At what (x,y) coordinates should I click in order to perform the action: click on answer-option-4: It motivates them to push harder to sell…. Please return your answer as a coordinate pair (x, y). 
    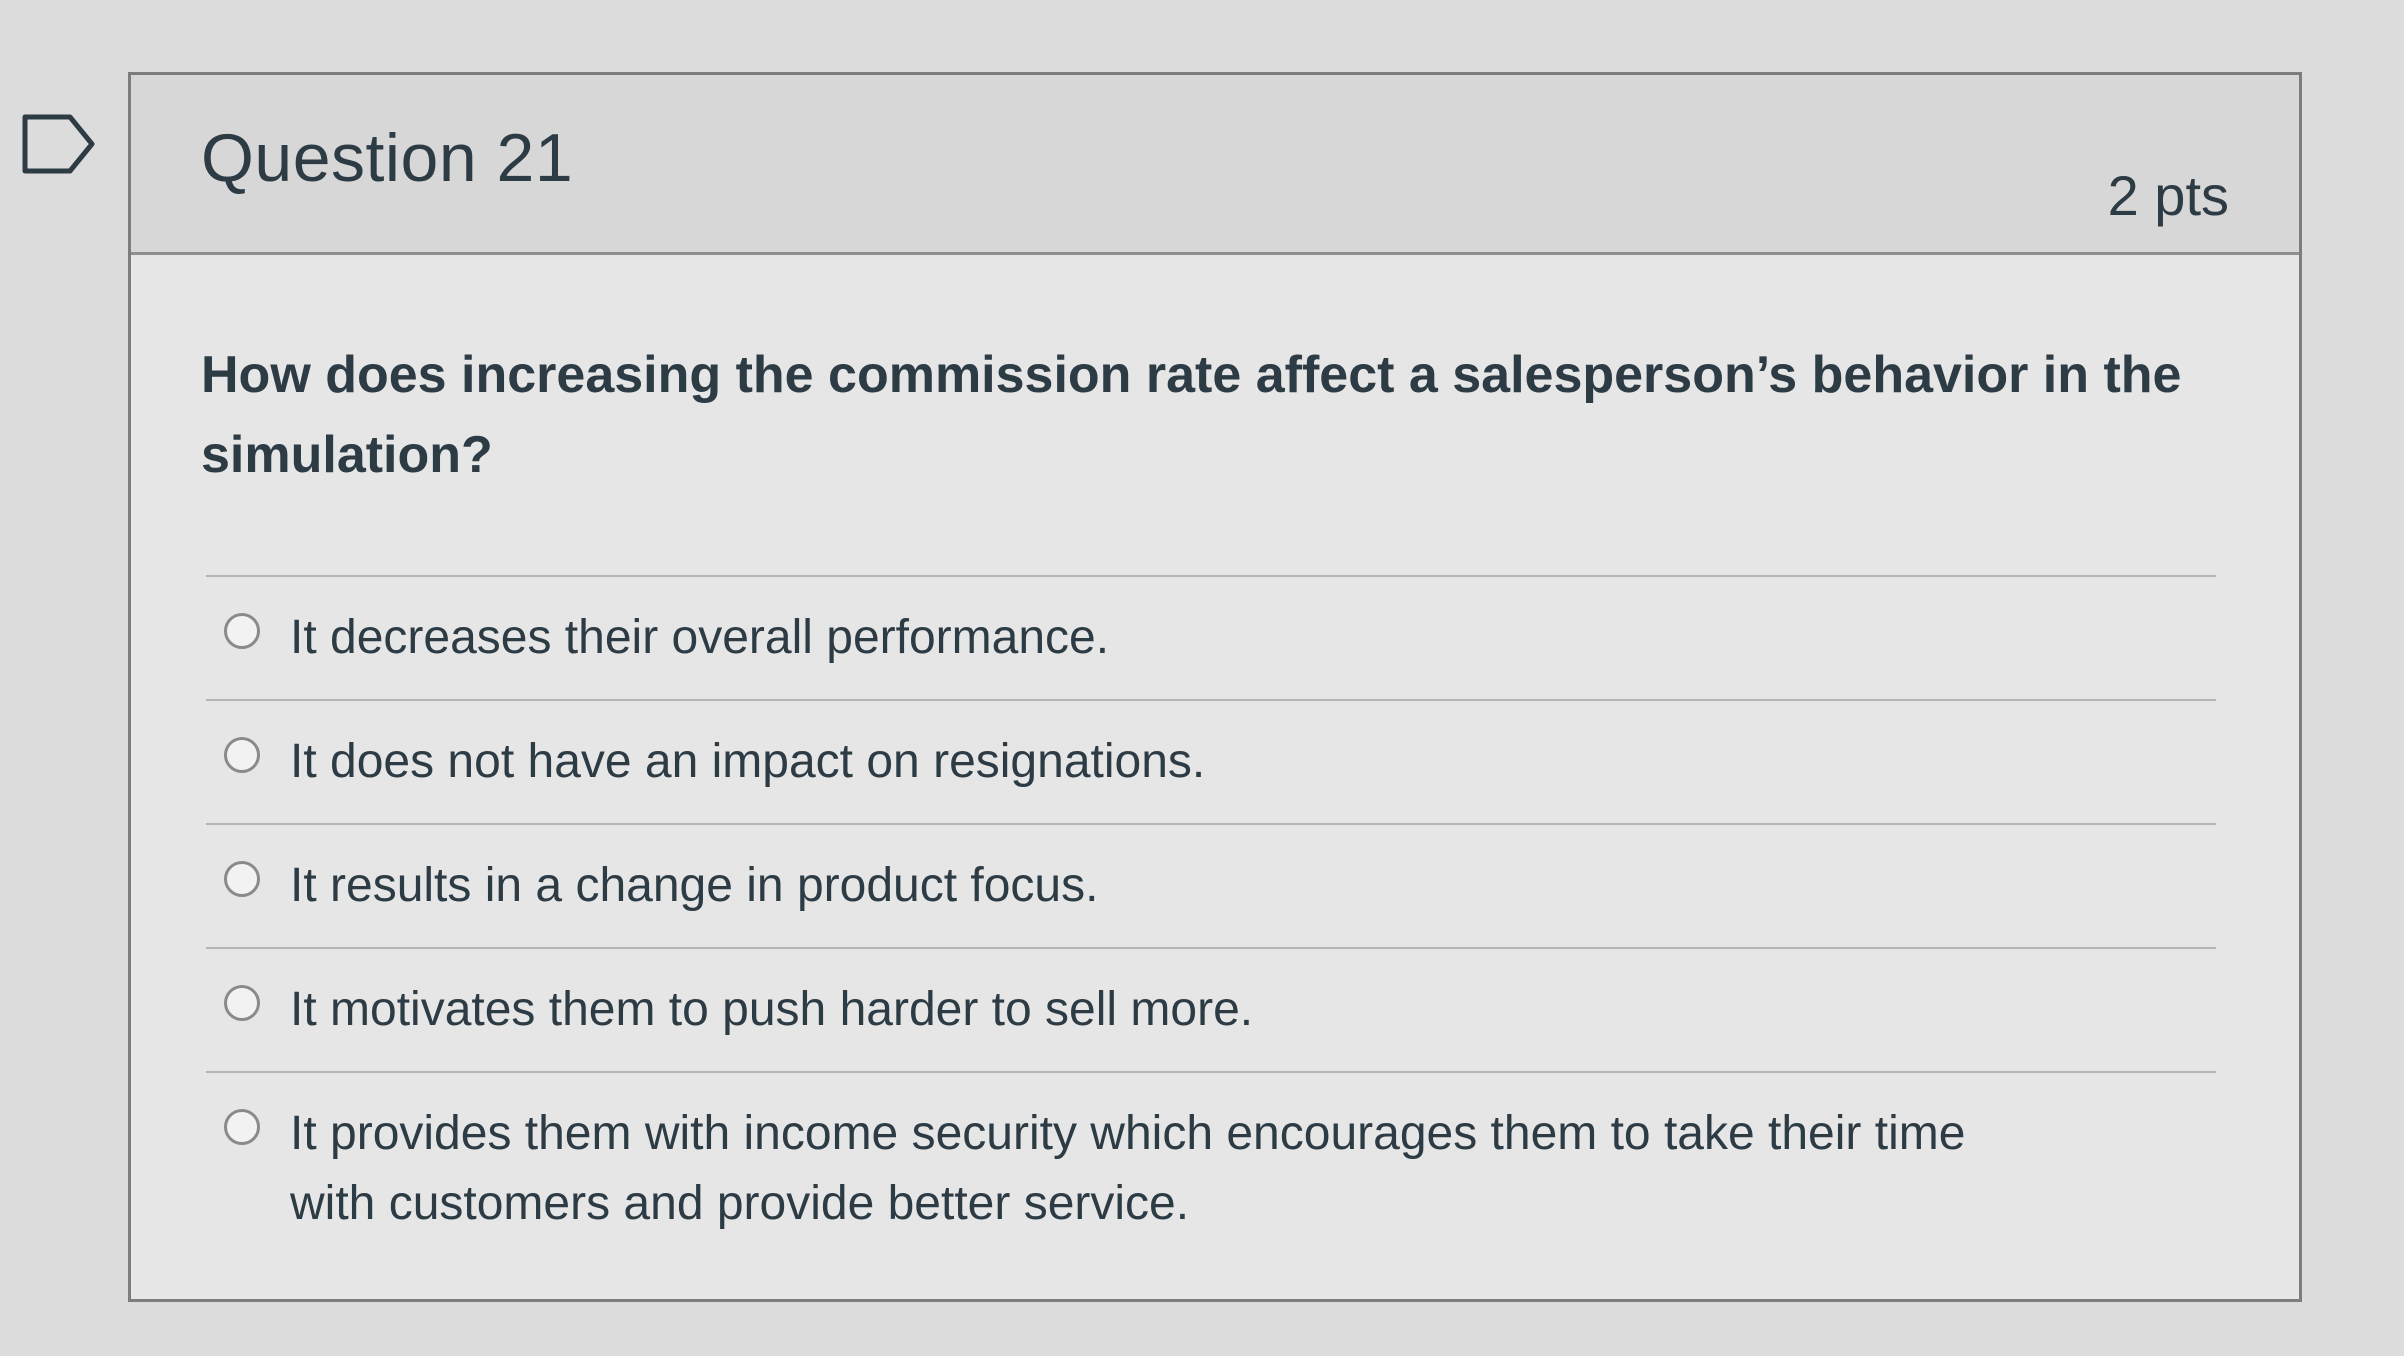
    Looking at the image, I should click on (1211, 1011).